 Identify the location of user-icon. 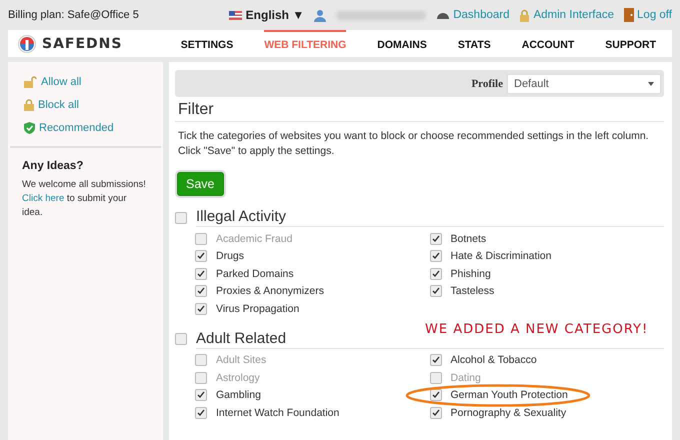
(320, 15).